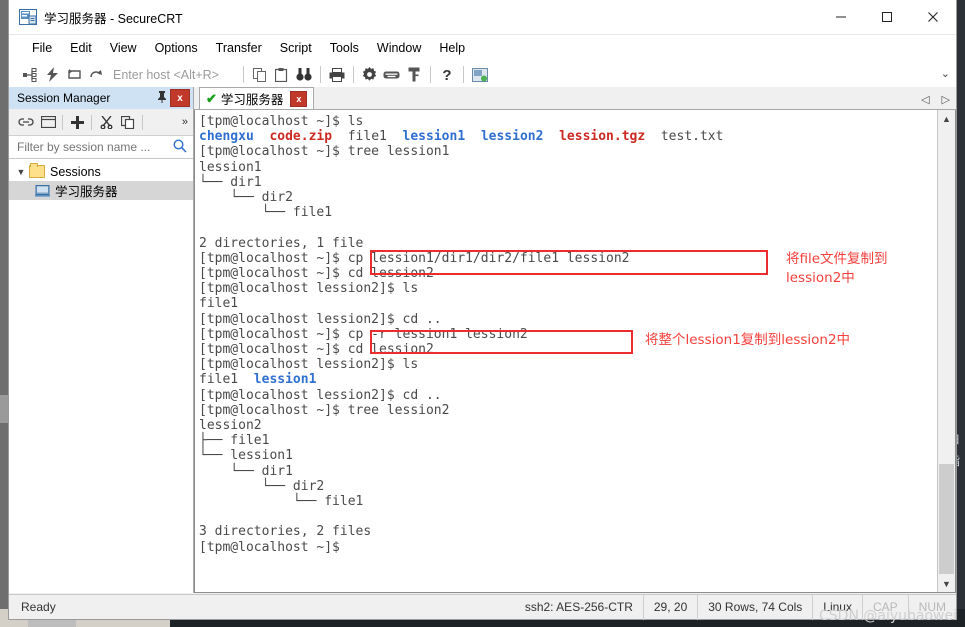 Image resolution: width=965 pixels, height=627 pixels. Describe the element at coordinates (101, 98) in the screenshot. I see `session-manager-header: Session Manager x` at that location.